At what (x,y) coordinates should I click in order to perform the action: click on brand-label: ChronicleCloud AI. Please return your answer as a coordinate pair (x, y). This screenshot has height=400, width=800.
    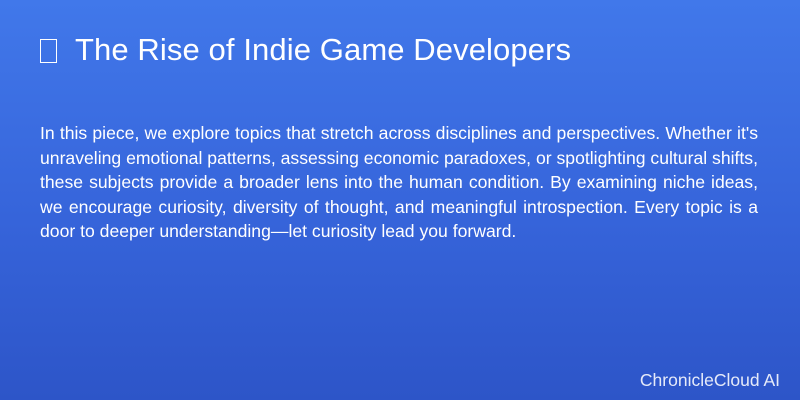
    Looking at the image, I should click on (709, 380).